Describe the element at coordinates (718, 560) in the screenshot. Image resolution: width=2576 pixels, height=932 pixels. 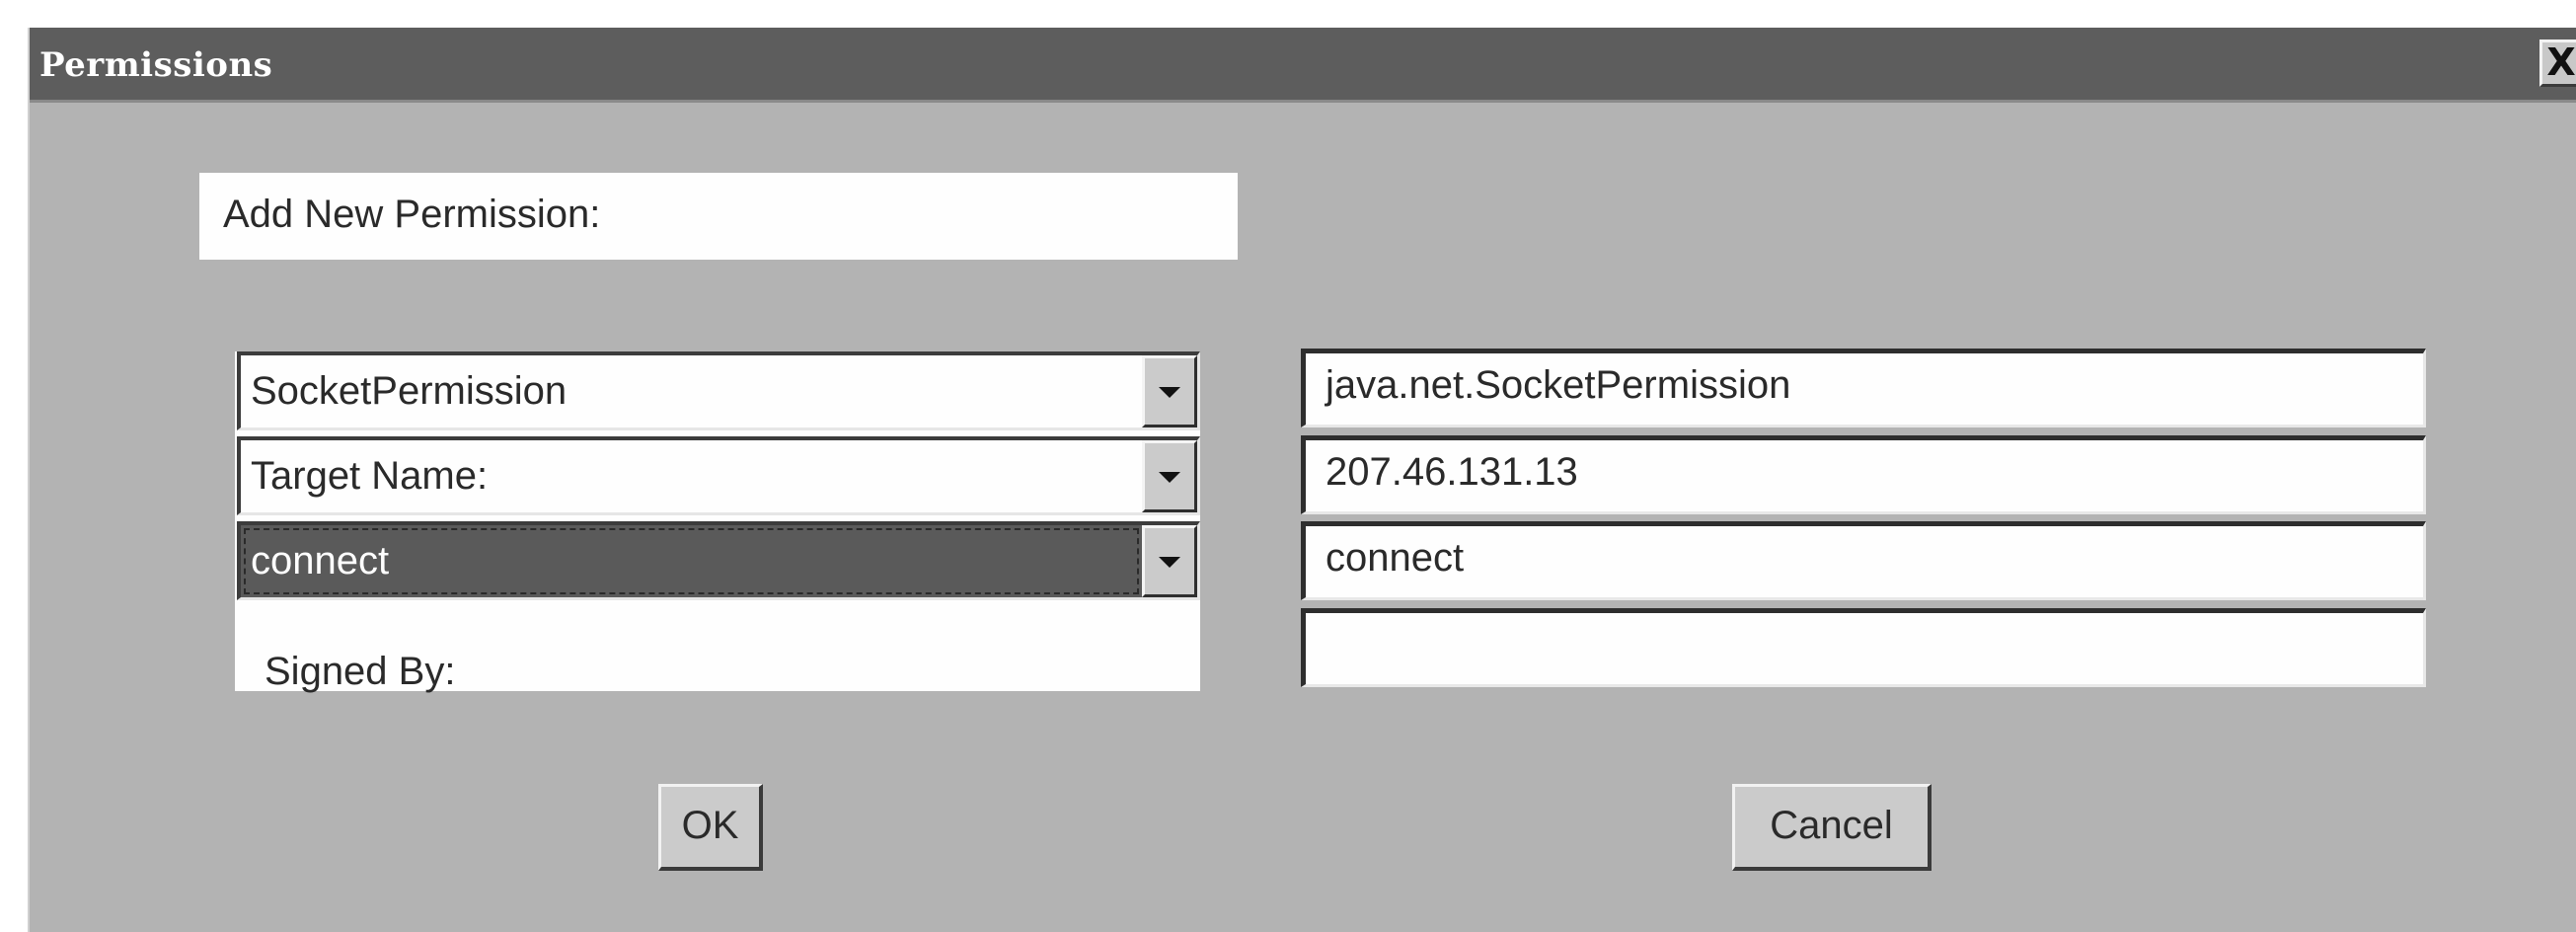
I see `actions-select: connect` at that location.